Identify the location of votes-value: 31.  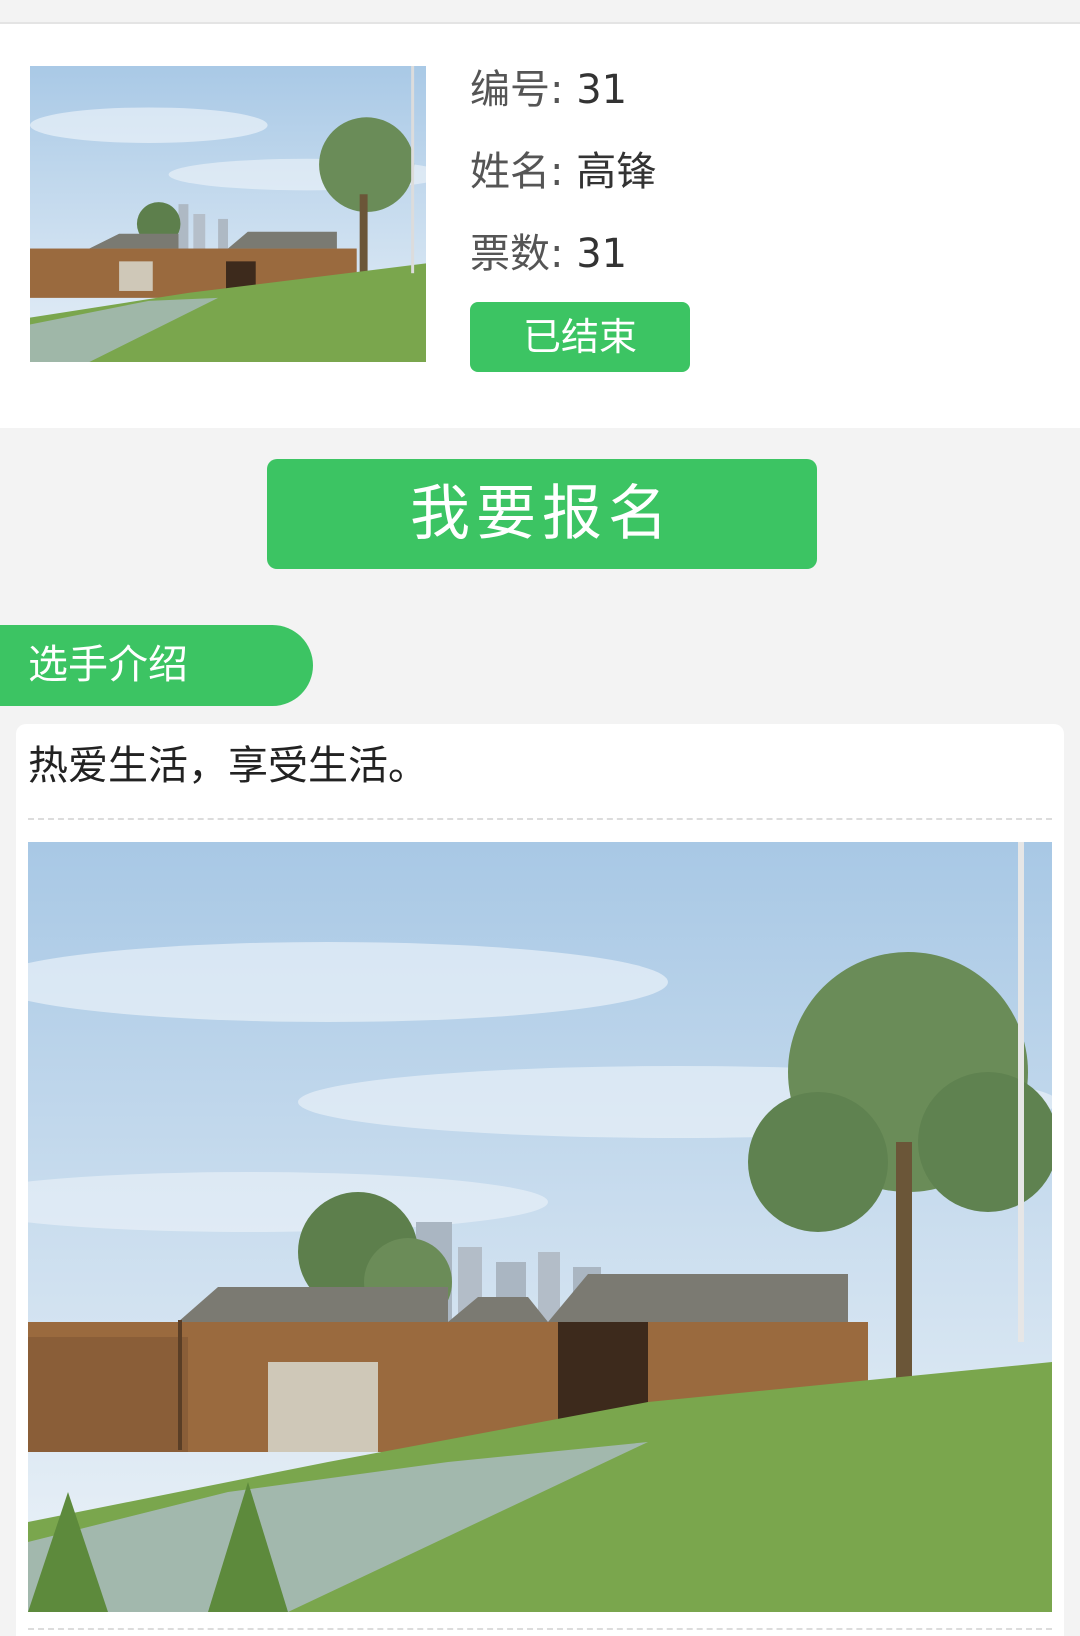
(602, 254).